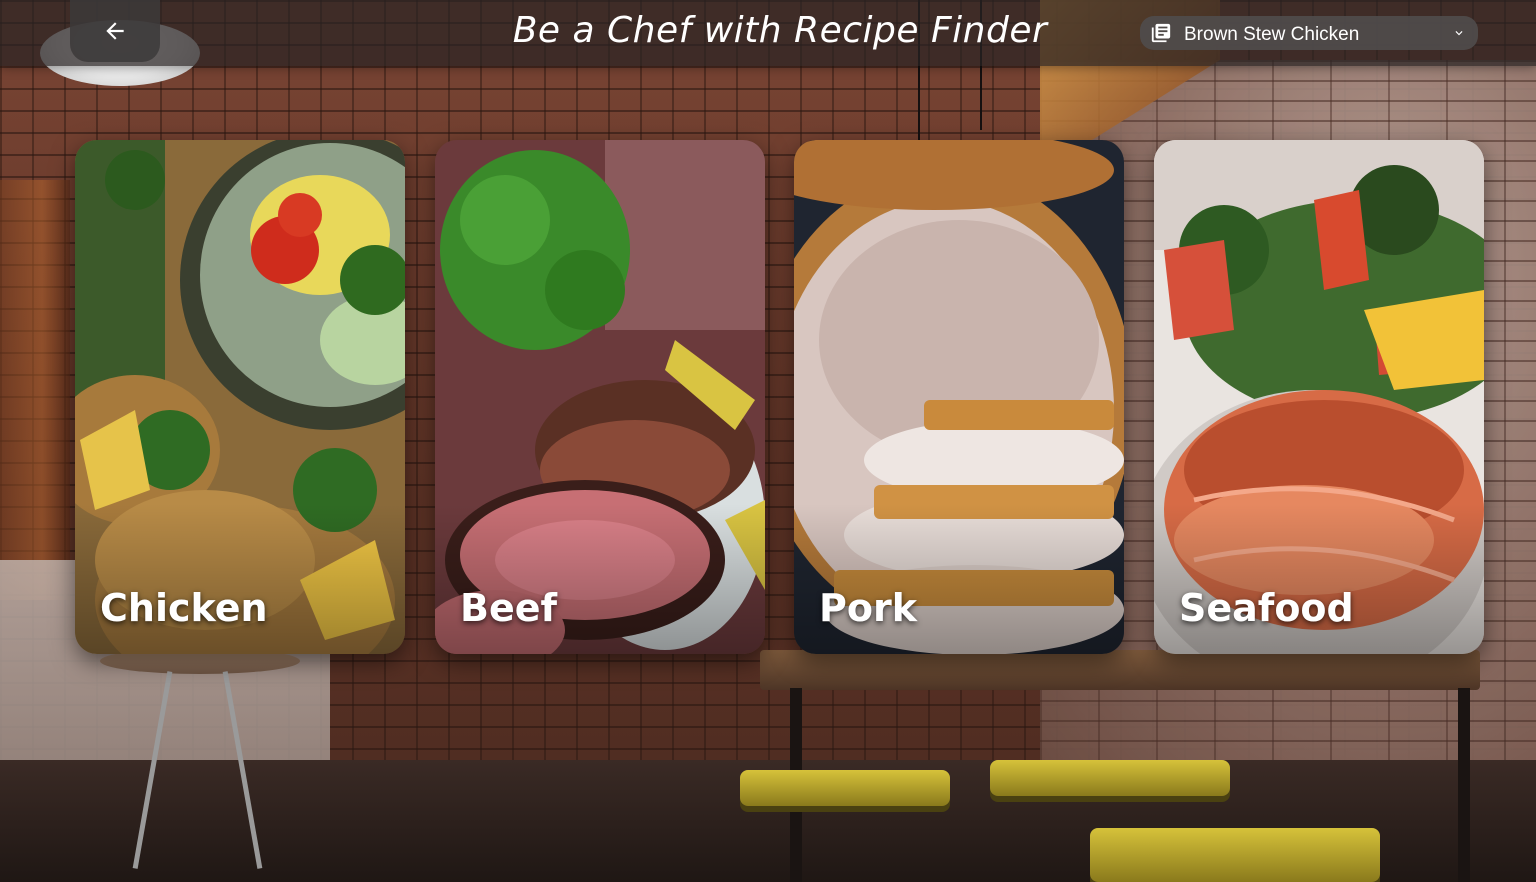 The width and height of the screenshot is (1536, 882). What do you see at coordinates (959, 397) in the screenshot?
I see `category-card-pork: Pork` at bounding box center [959, 397].